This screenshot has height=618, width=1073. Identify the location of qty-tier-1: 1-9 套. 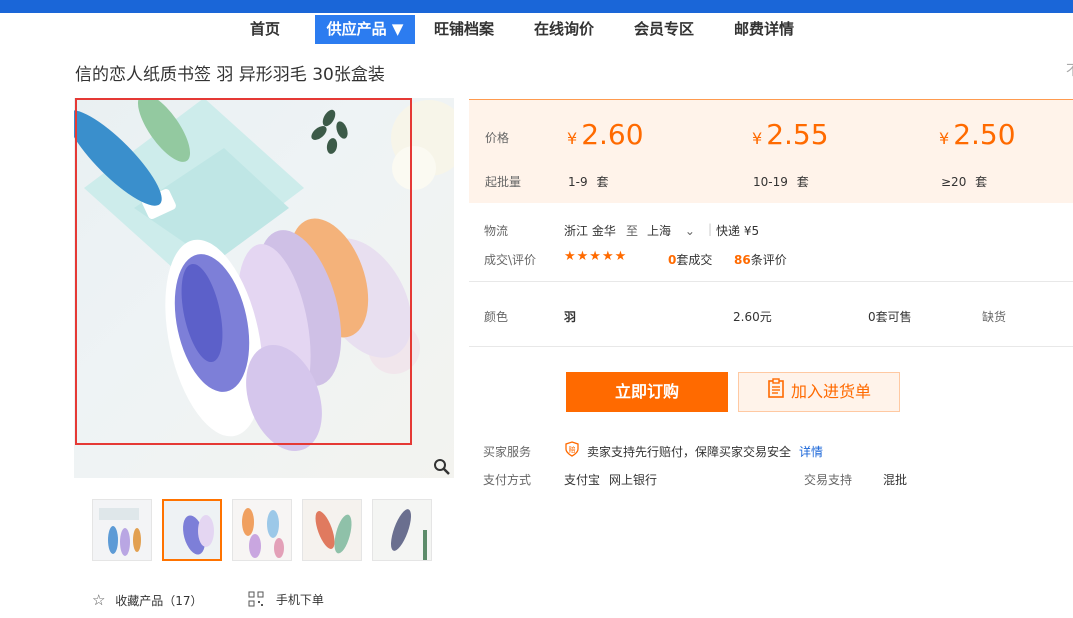
(588, 182).